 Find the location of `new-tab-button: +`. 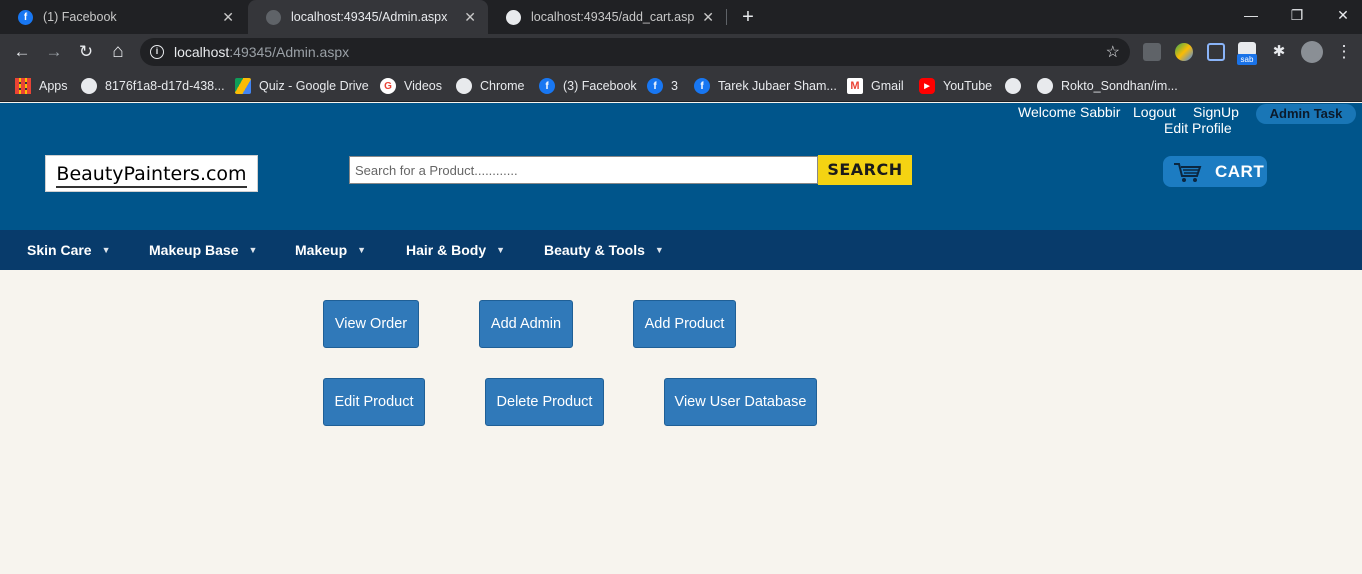

new-tab-button: + is located at coordinates (748, 17).